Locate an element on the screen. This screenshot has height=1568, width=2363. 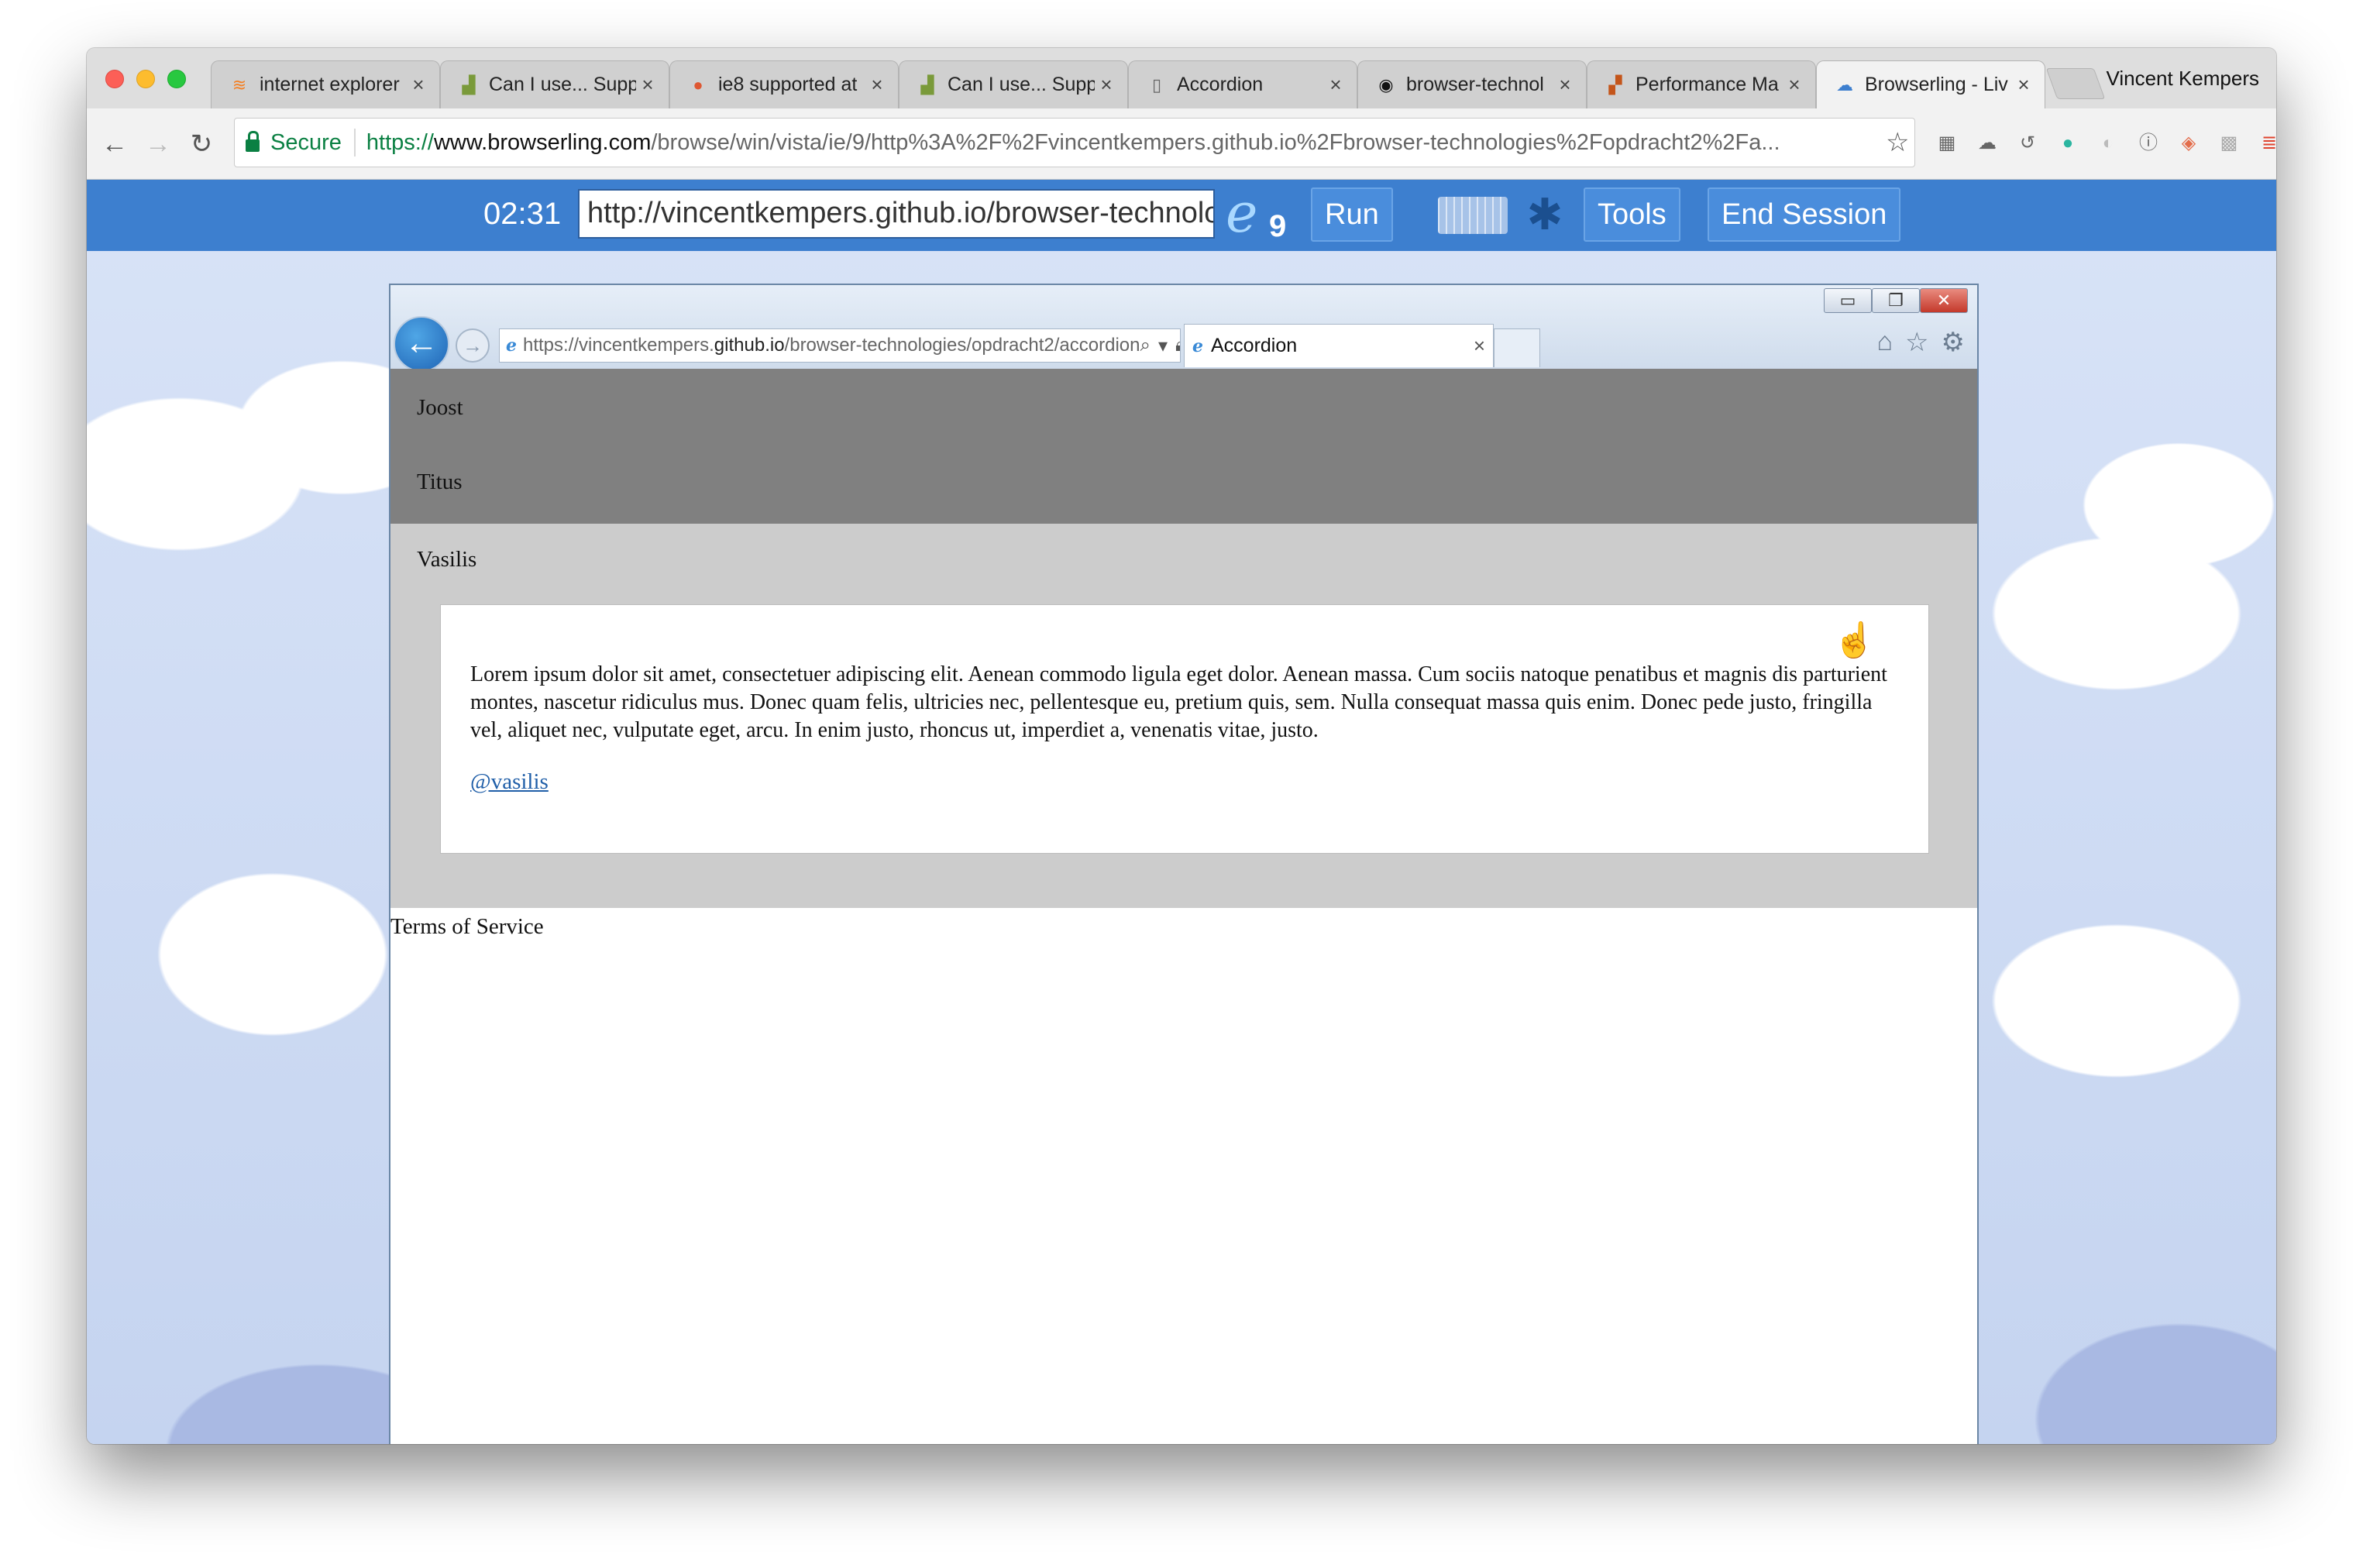
tab-title: browser-technol is located at coordinates (1475, 84).